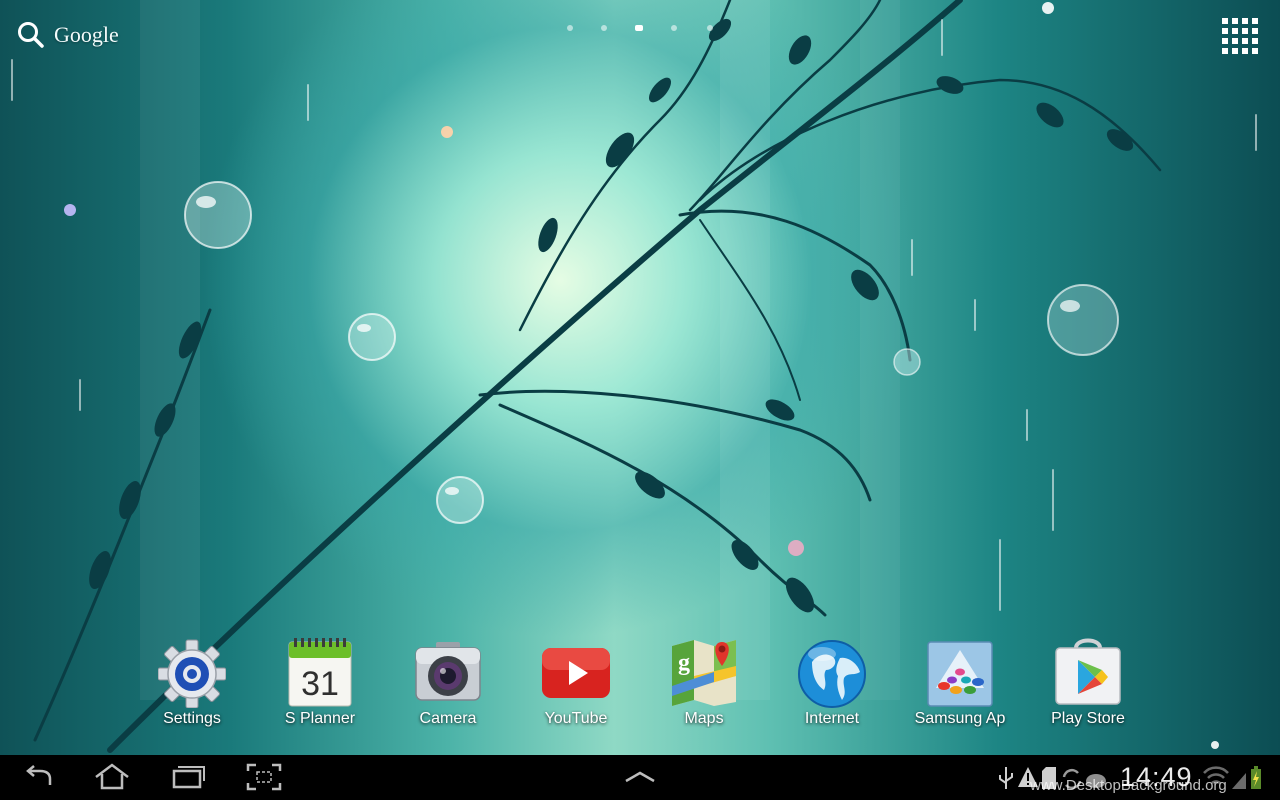  Describe the element at coordinates (1128, 785) in the screenshot. I see `watermark: www.DesktopBackground.org` at that location.